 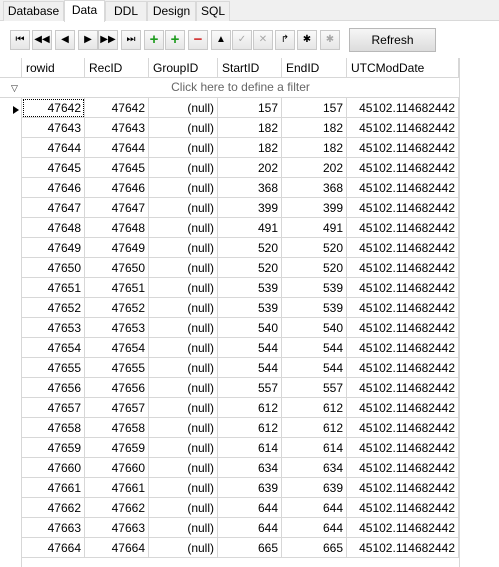 What do you see at coordinates (117, 528) in the screenshot?
I see `cell-recid: 47663` at bounding box center [117, 528].